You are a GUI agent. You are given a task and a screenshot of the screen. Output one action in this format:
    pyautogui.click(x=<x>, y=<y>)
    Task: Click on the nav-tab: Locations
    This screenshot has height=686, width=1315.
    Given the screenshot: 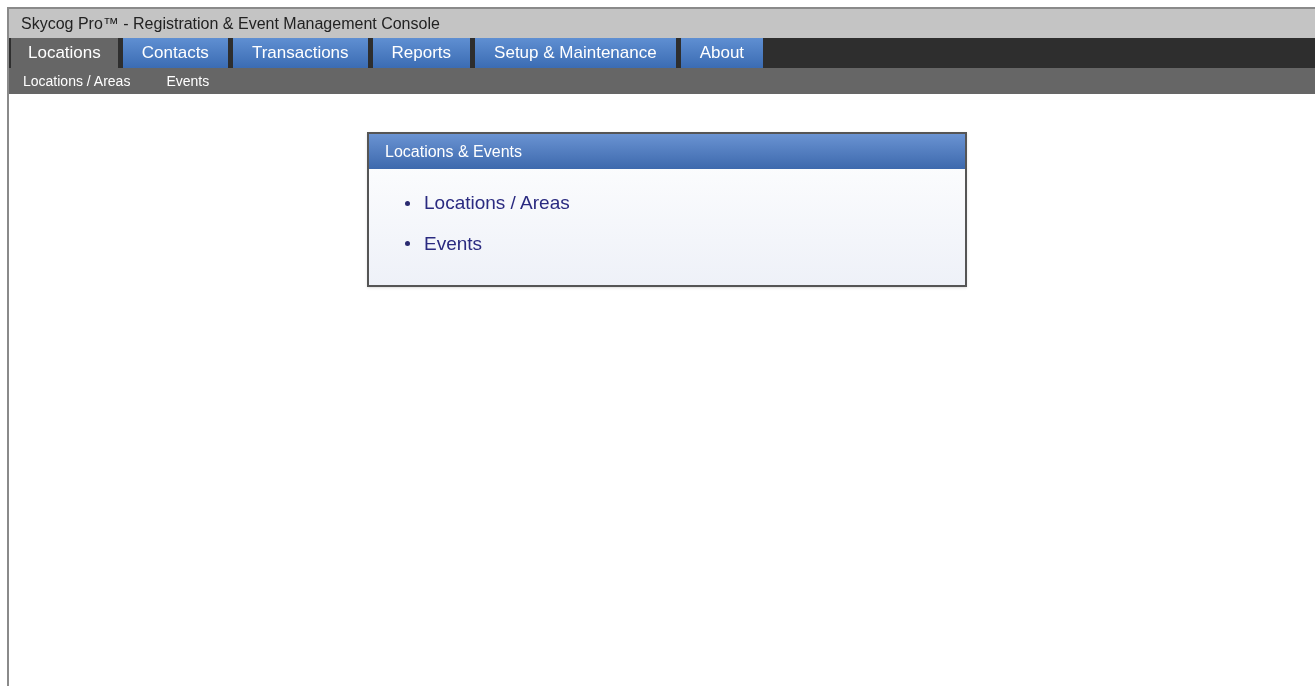 What is the action you would take?
    pyautogui.click(x=64, y=53)
    